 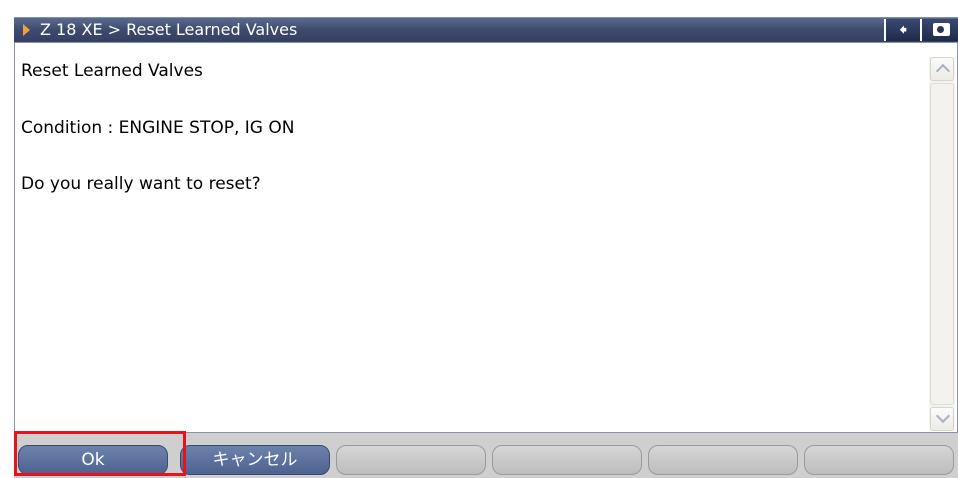 What do you see at coordinates (141, 184) in the screenshot?
I see `confirm-question: Do you really want to reset?` at bounding box center [141, 184].